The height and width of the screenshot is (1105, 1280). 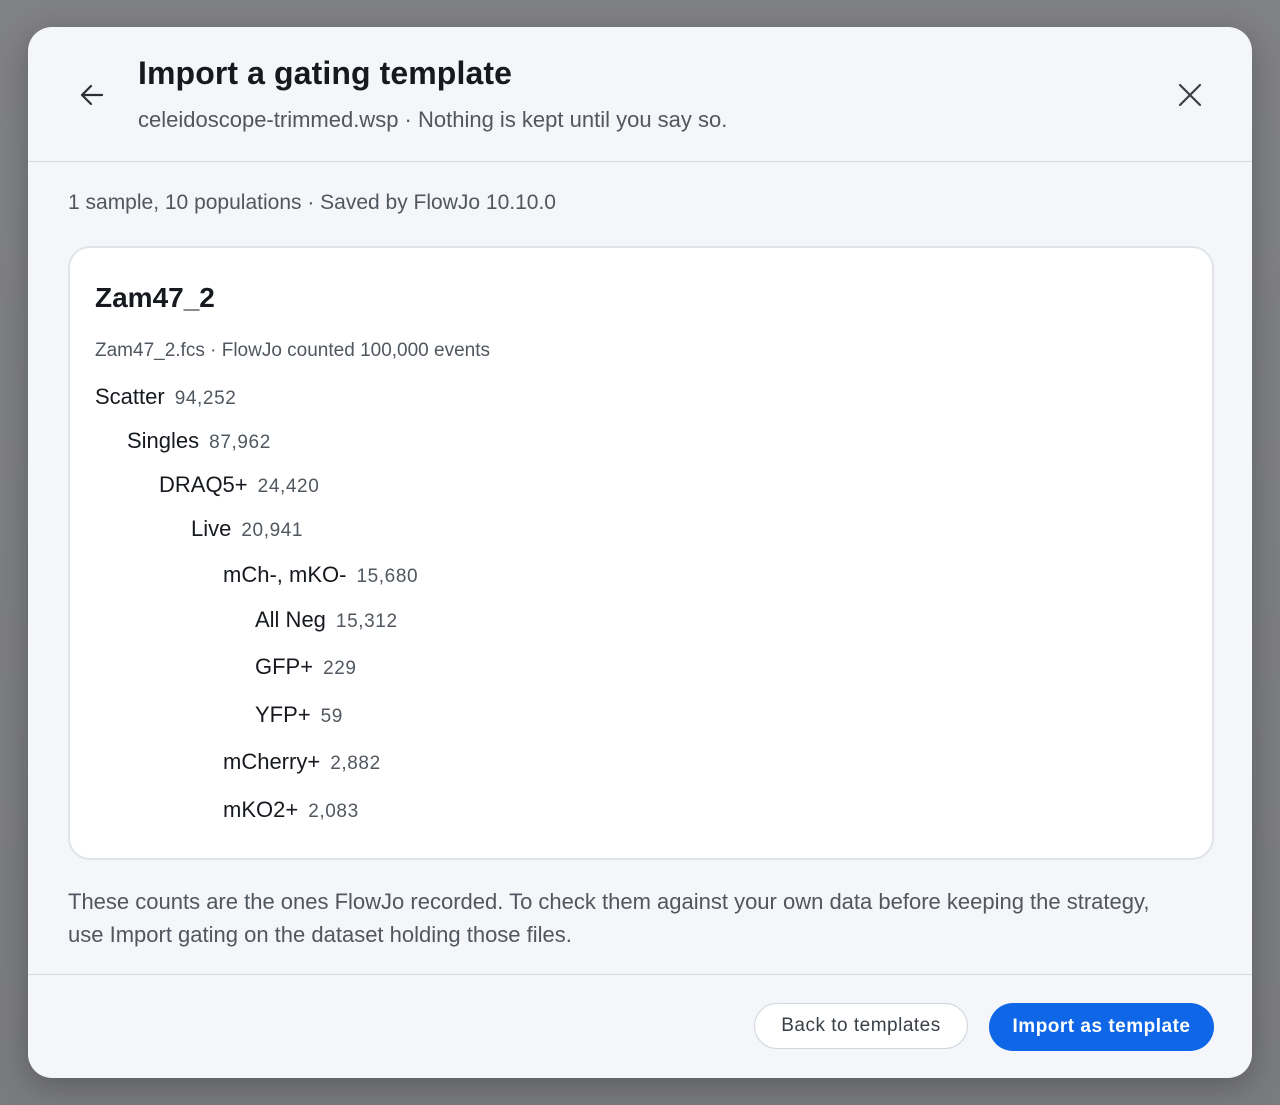 I want to click on population-row: mKO2+ 2,083, so click(x=291, y=810).